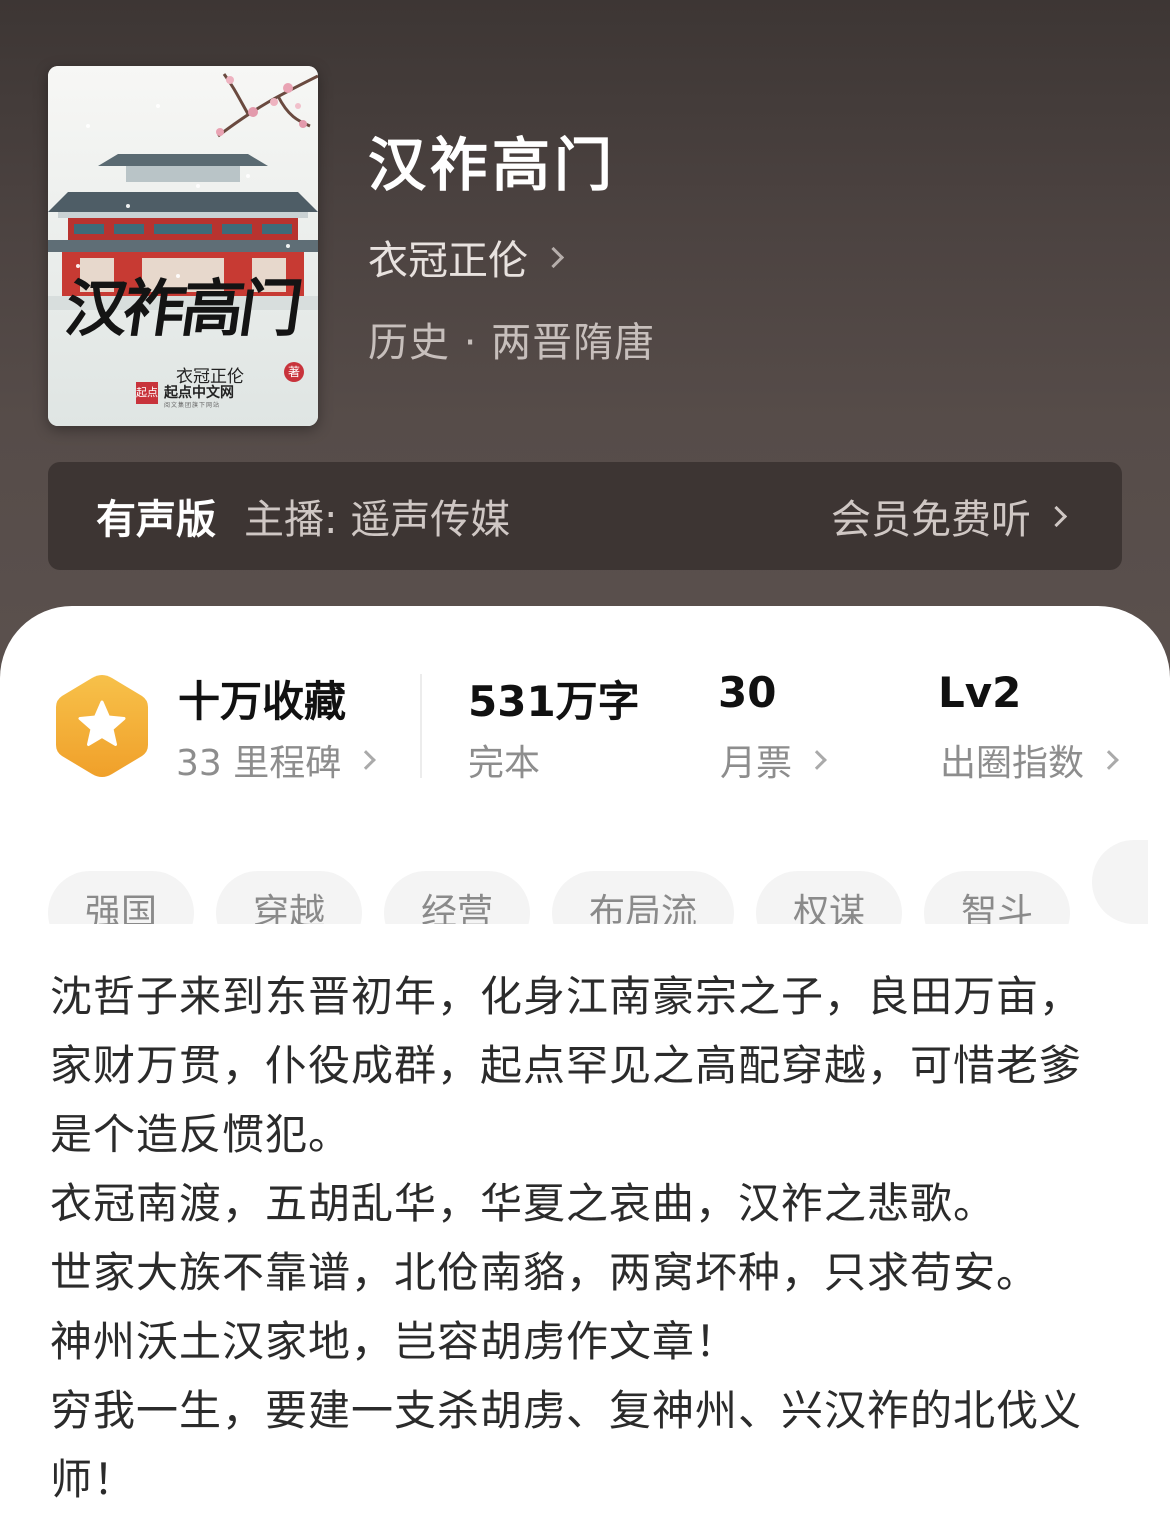  What do you see at coordinates (183, 246) in the screenshot?
I see `book-cover-image: 汉祚高门 衣冠正伦 著 起点 起点中文网 阅文集团旗下网站` at bounding box center [183, 246].